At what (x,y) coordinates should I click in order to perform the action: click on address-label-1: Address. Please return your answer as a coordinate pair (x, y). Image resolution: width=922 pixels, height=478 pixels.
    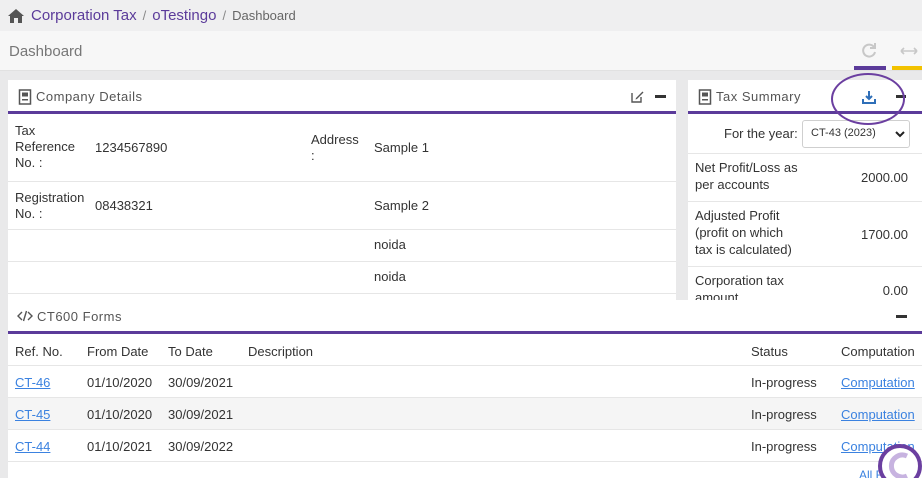
    Looking at the image, I should click on (335, 139).